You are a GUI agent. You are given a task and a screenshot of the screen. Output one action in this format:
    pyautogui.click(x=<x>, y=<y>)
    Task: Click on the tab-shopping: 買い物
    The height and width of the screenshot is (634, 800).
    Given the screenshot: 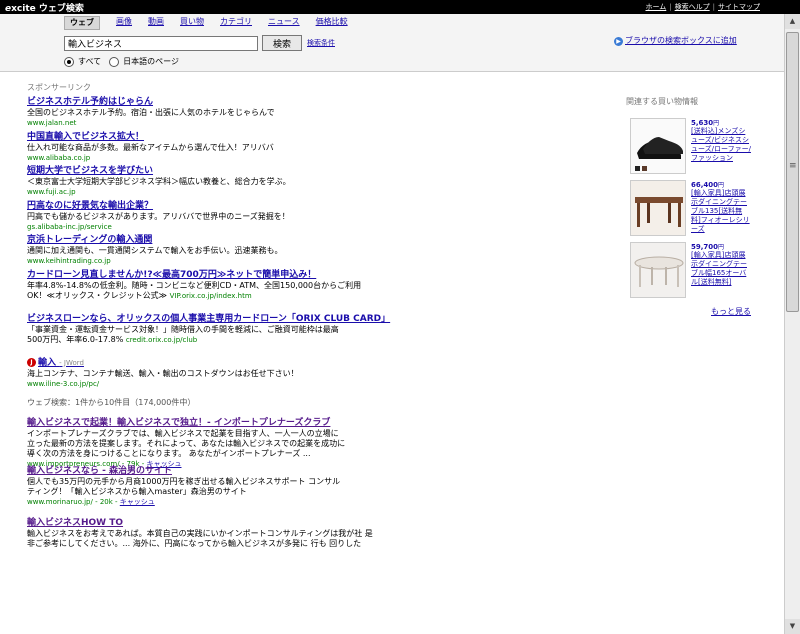 What is the action you would take?
    pyautogui.click(x=192, y=23)
    